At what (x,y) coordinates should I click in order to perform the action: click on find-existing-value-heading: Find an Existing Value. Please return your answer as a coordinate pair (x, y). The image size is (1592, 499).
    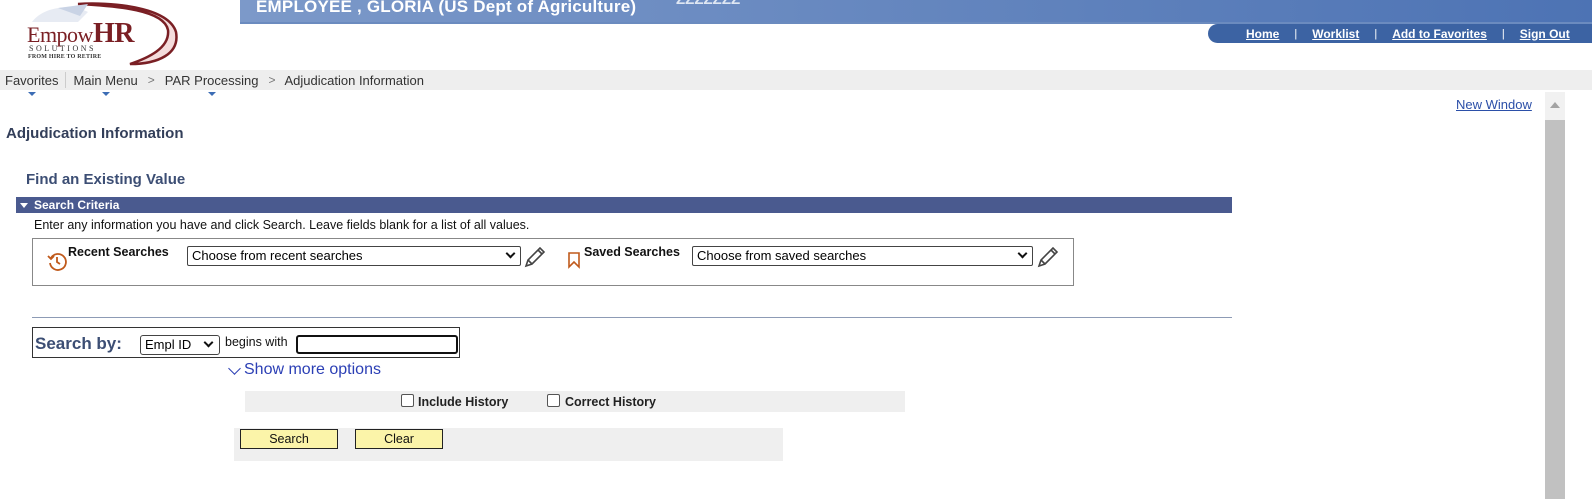
    Looking at the image, I should click on (106, 179).